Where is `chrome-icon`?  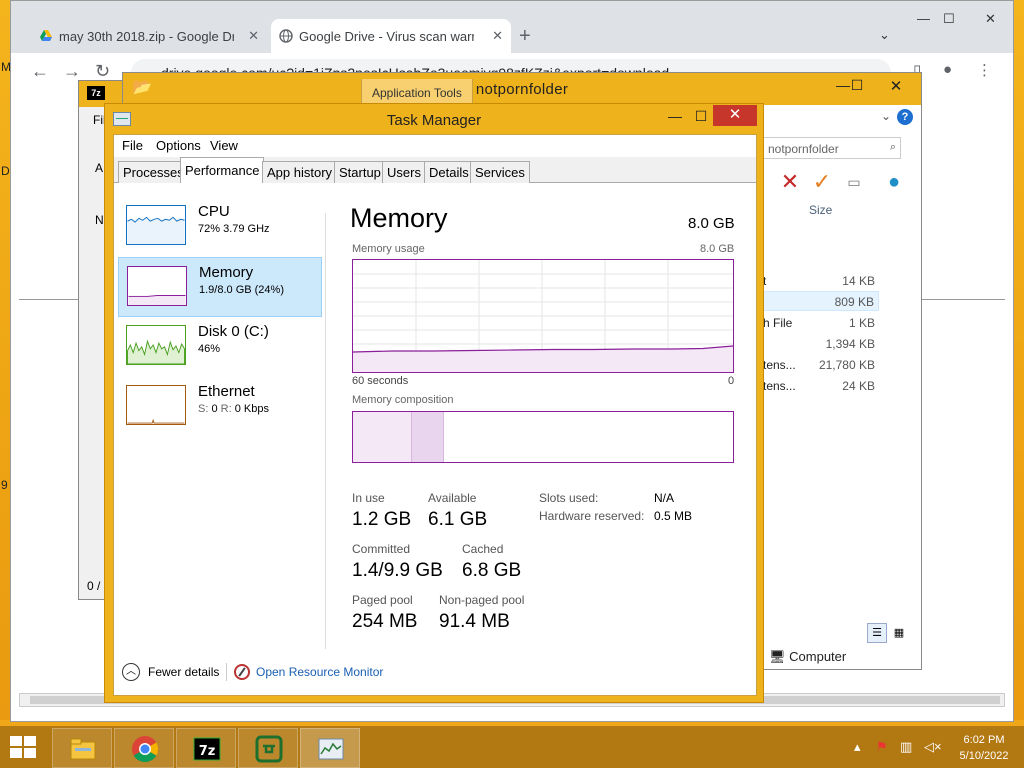
chrome-icon is located at coordinates (145, 749).